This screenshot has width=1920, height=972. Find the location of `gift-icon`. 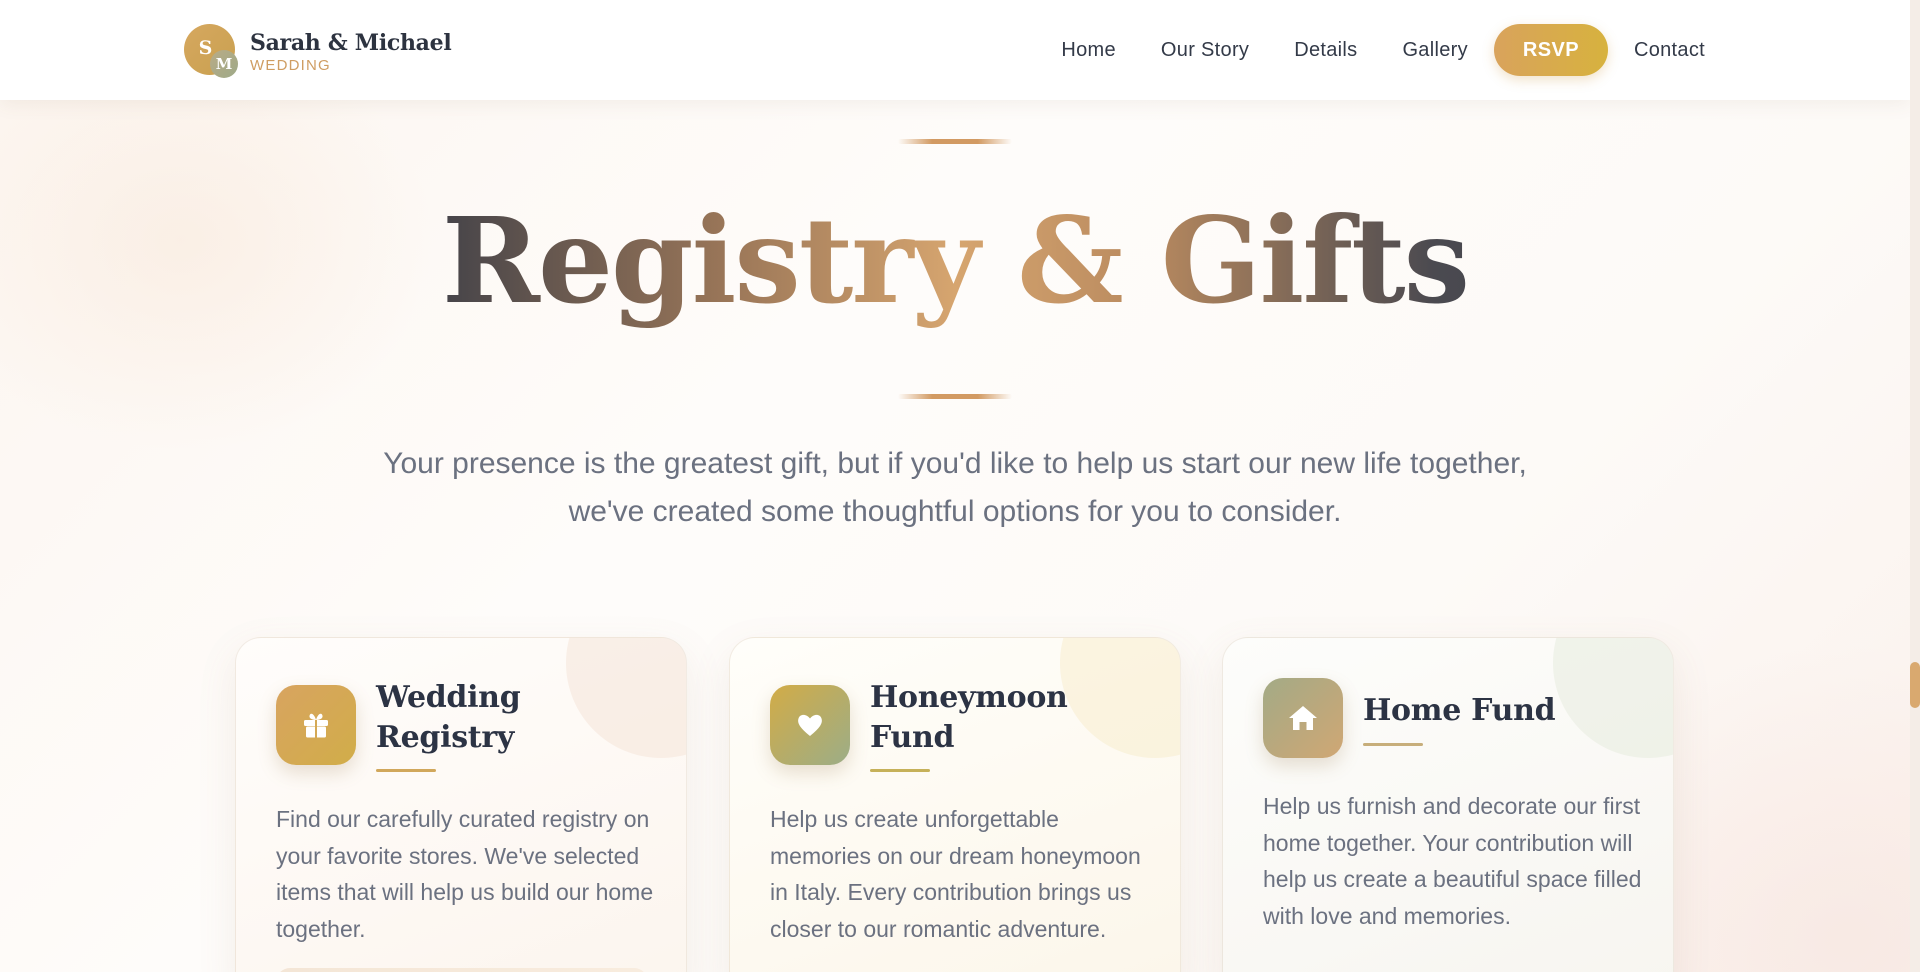

gift-icon is located at coordinates (316, 725).